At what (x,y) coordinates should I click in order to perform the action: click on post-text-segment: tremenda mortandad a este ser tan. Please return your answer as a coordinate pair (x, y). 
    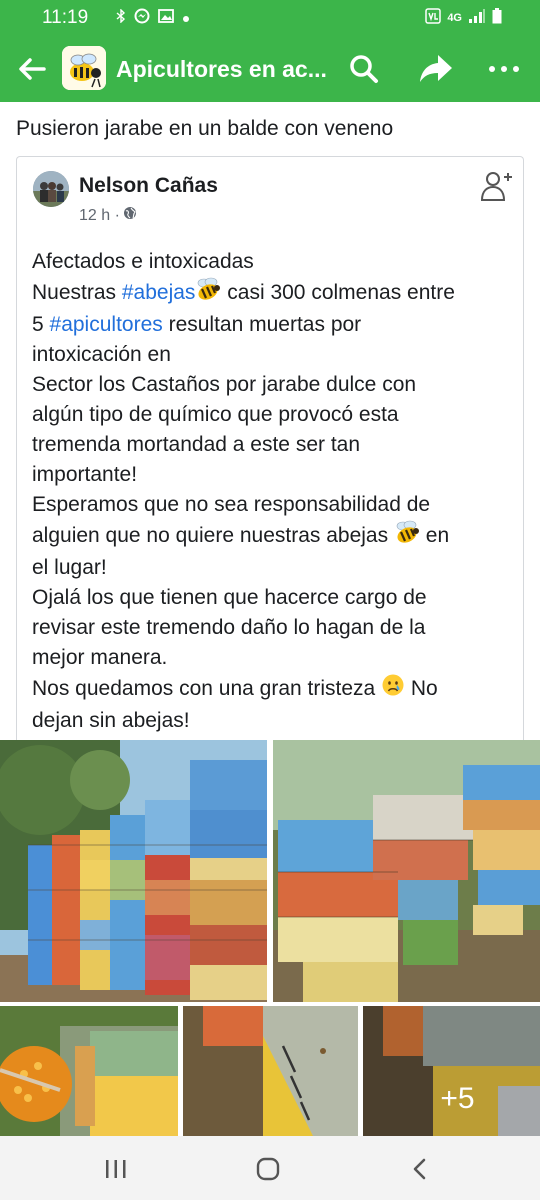
    Looking at the image, I should click on (196, 444).